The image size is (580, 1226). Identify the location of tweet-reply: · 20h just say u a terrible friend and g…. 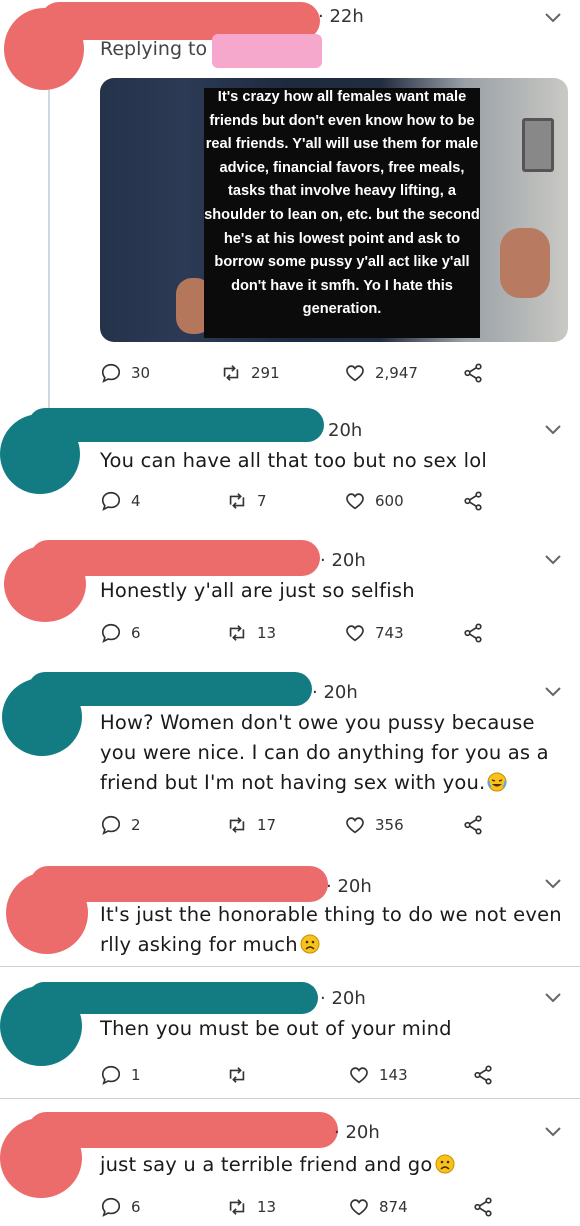
(290, 1163).